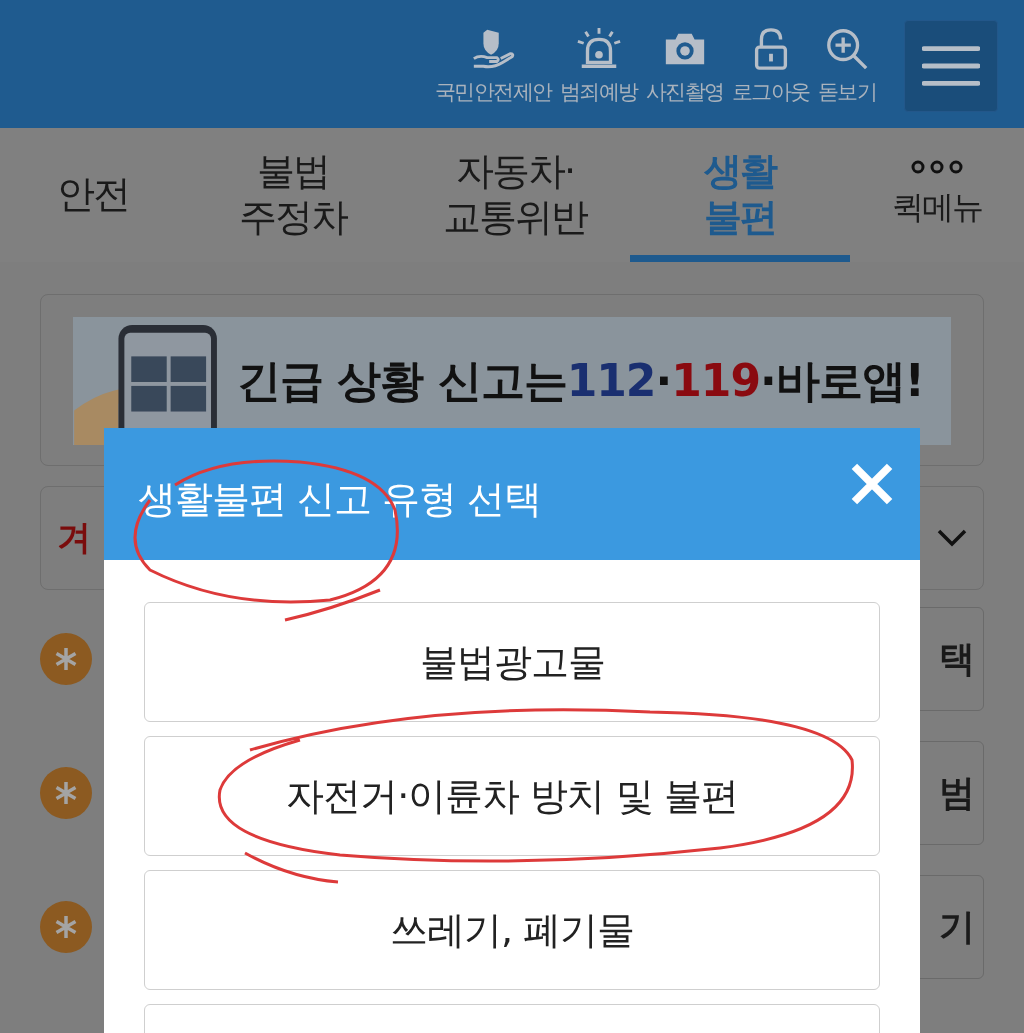  Describe the element at coordinates (92, 195) in the screenshot. I see `category-tab: 안전` at that location.